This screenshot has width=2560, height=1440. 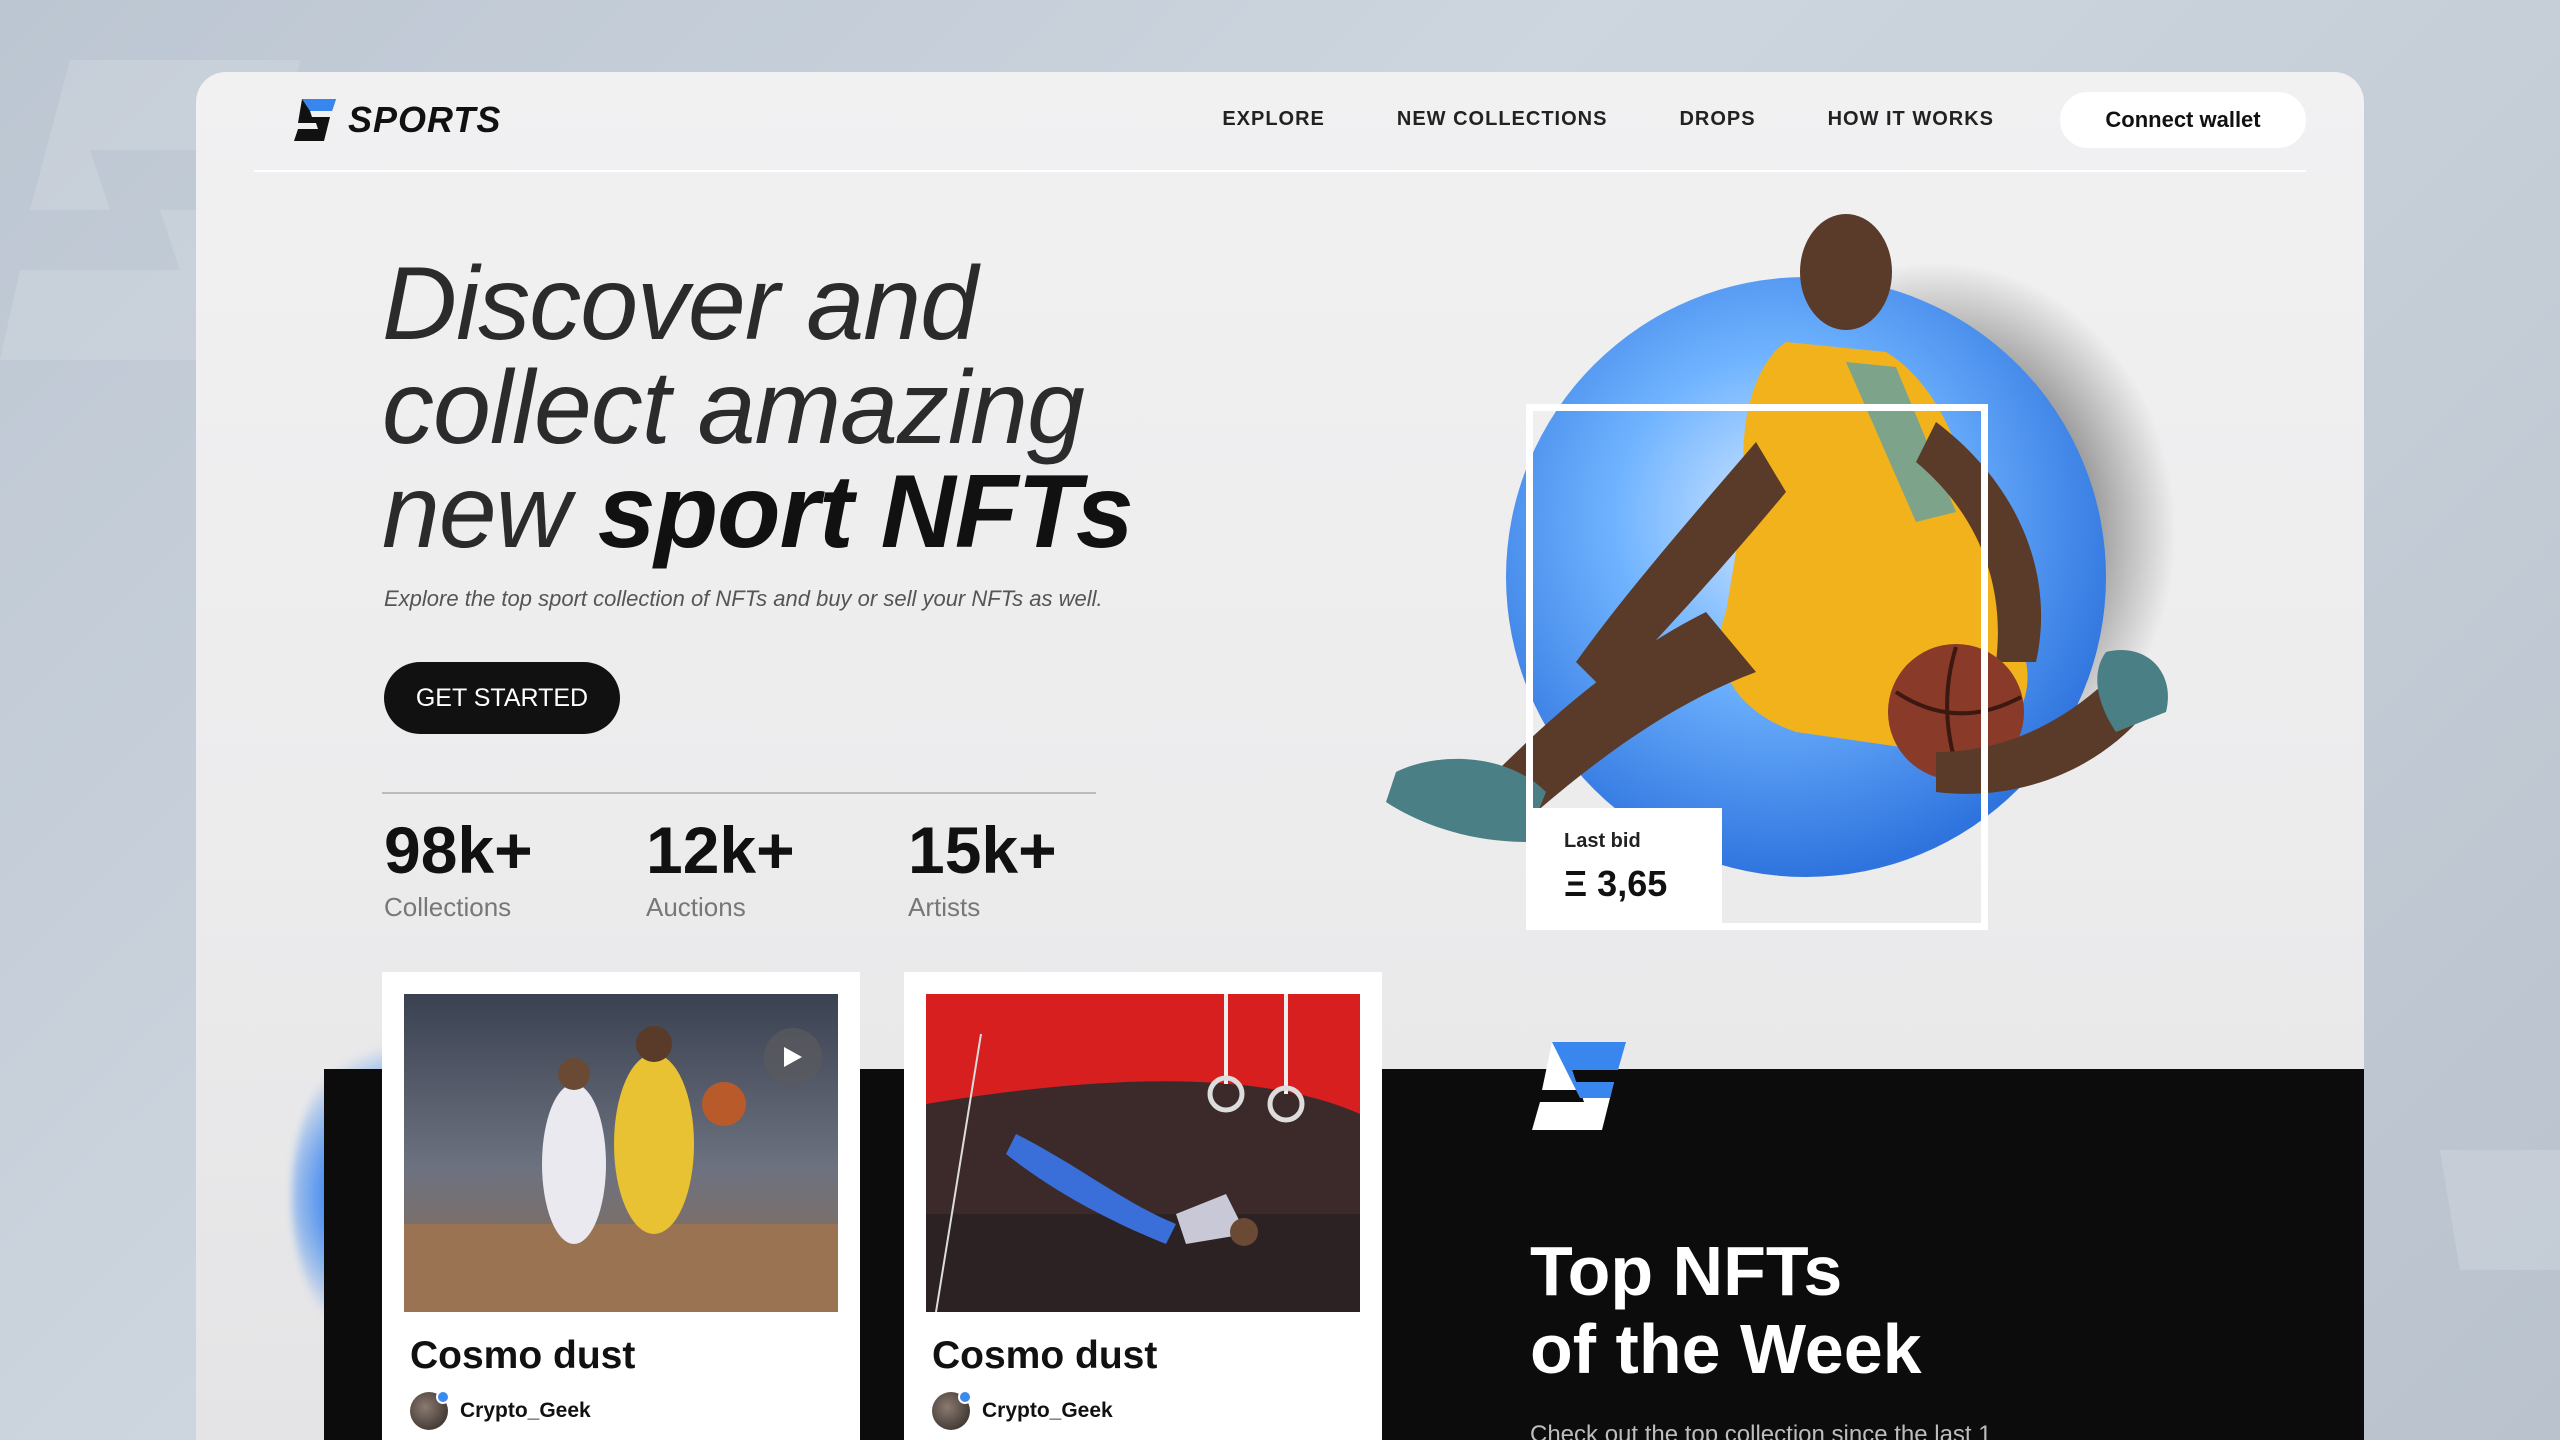 I want to click on hero-title-line1: Discover and, so click(x=680, y=304).